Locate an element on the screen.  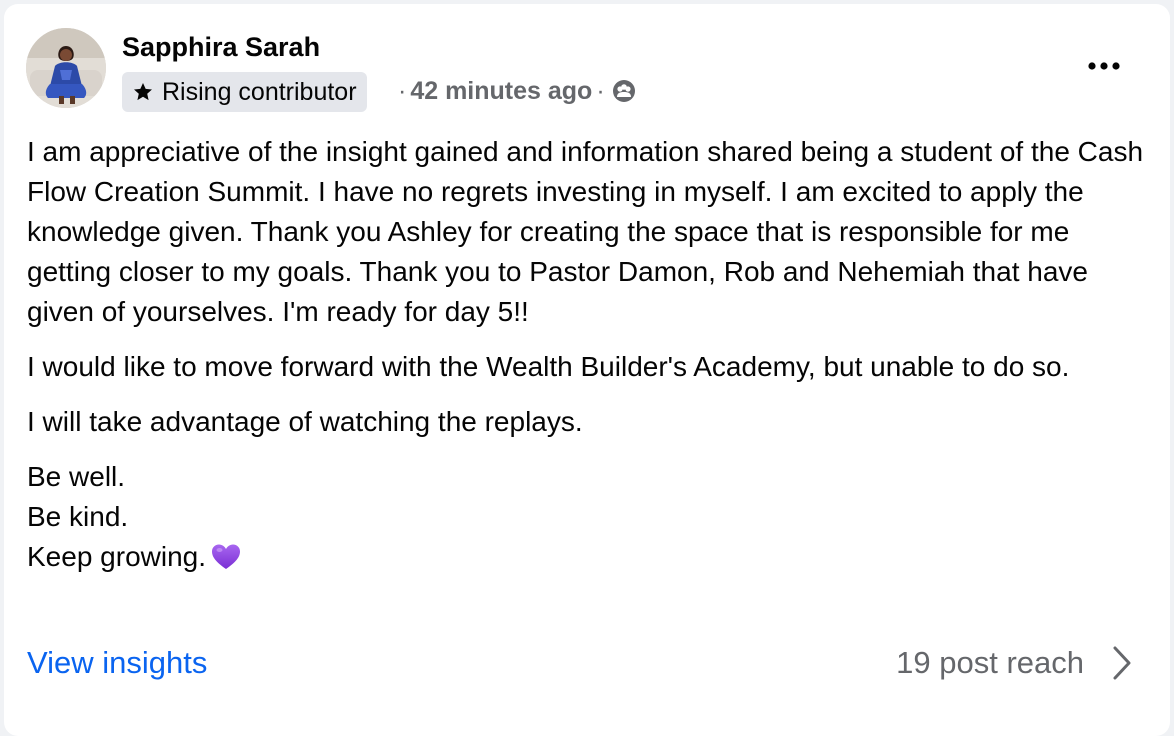
post-meta: · 42 minutes ago · is located at coordinates (515, 91).